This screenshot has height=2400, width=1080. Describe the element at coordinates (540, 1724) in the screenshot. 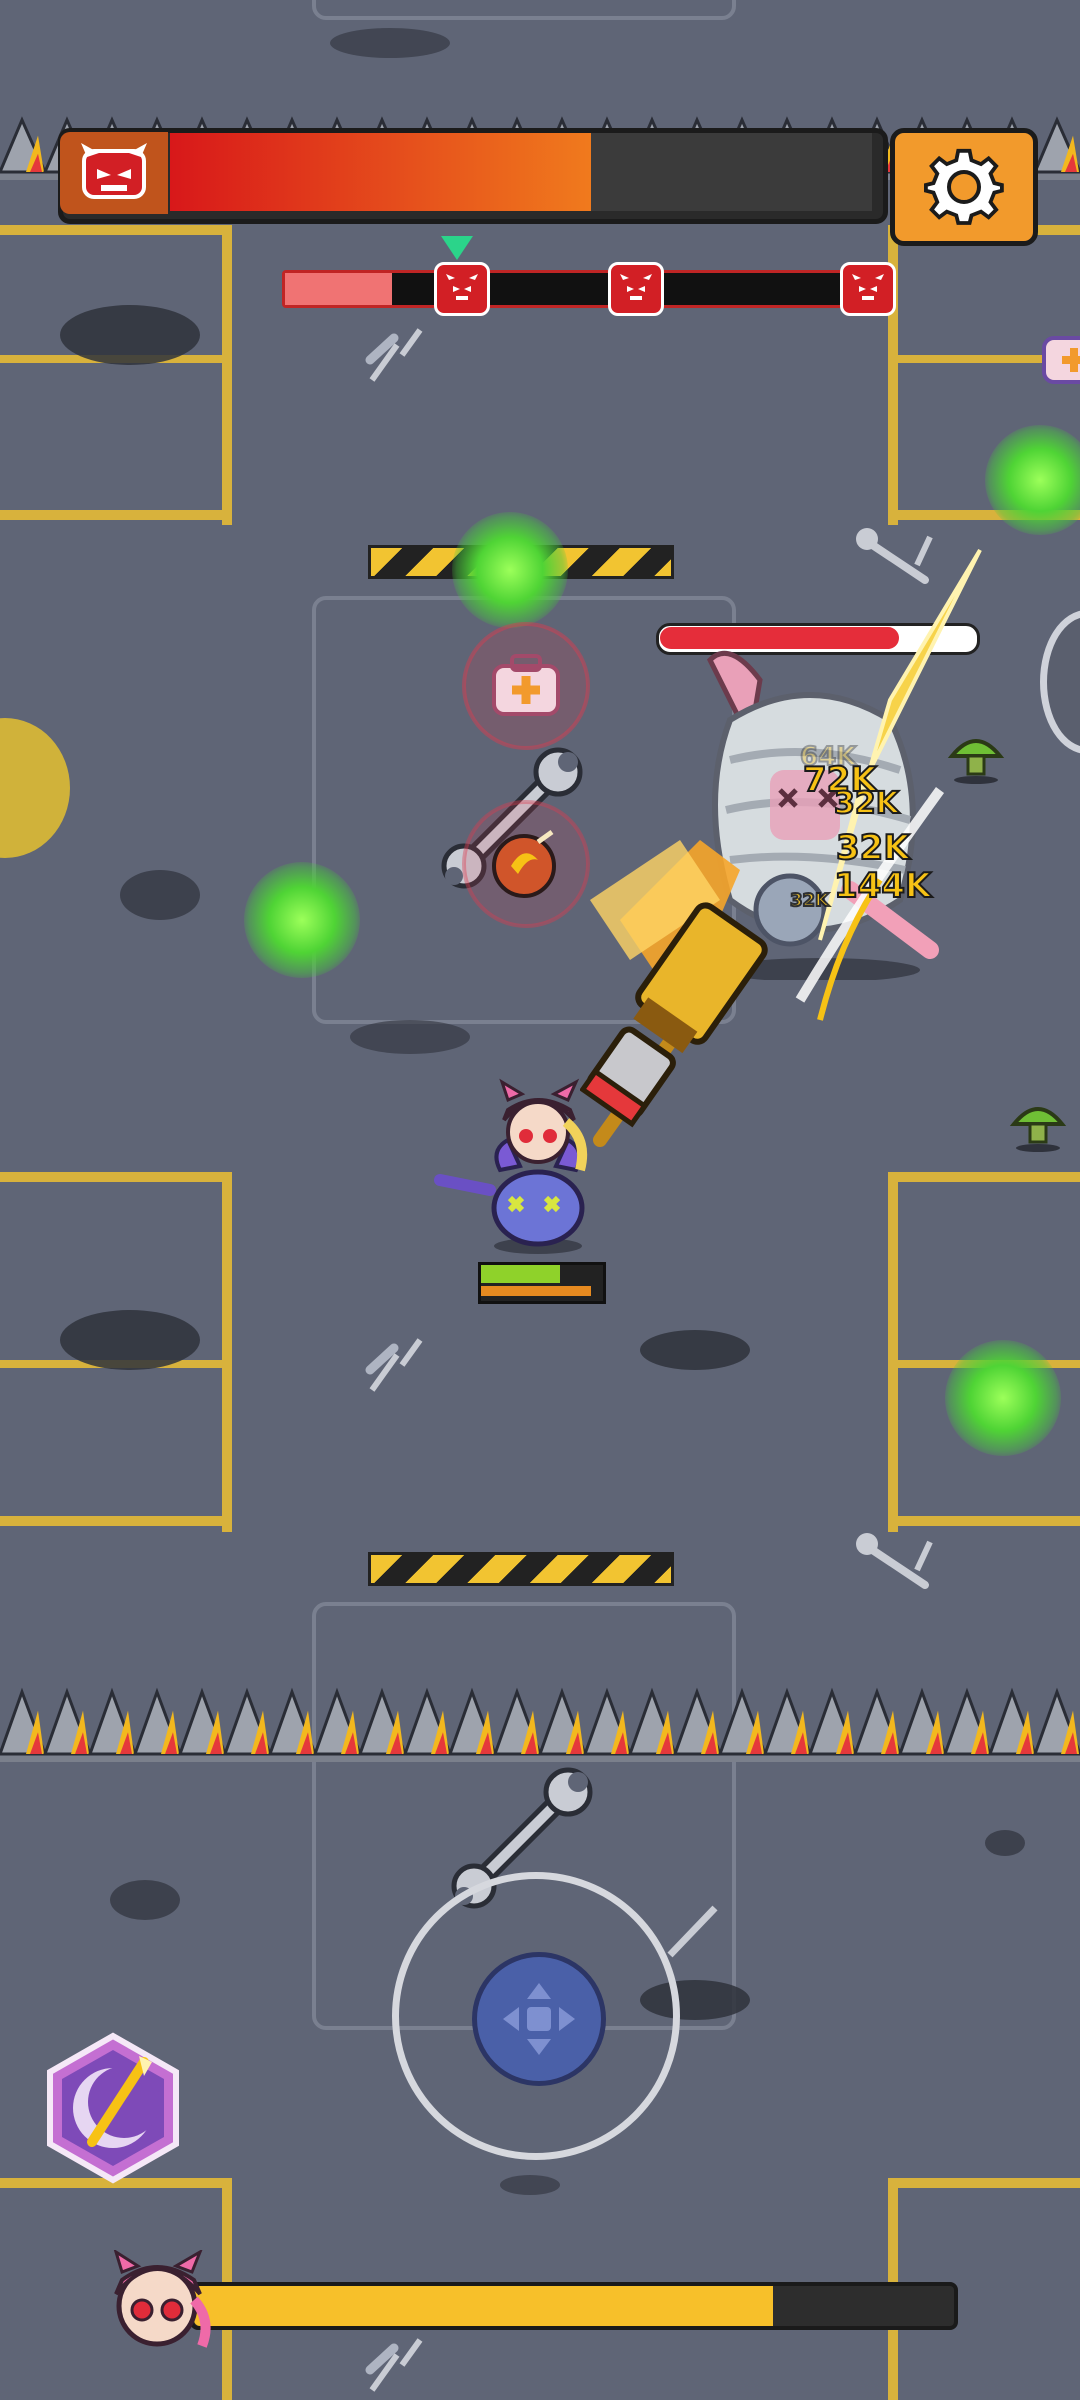

I see `spike-wall-bottom` at that location.